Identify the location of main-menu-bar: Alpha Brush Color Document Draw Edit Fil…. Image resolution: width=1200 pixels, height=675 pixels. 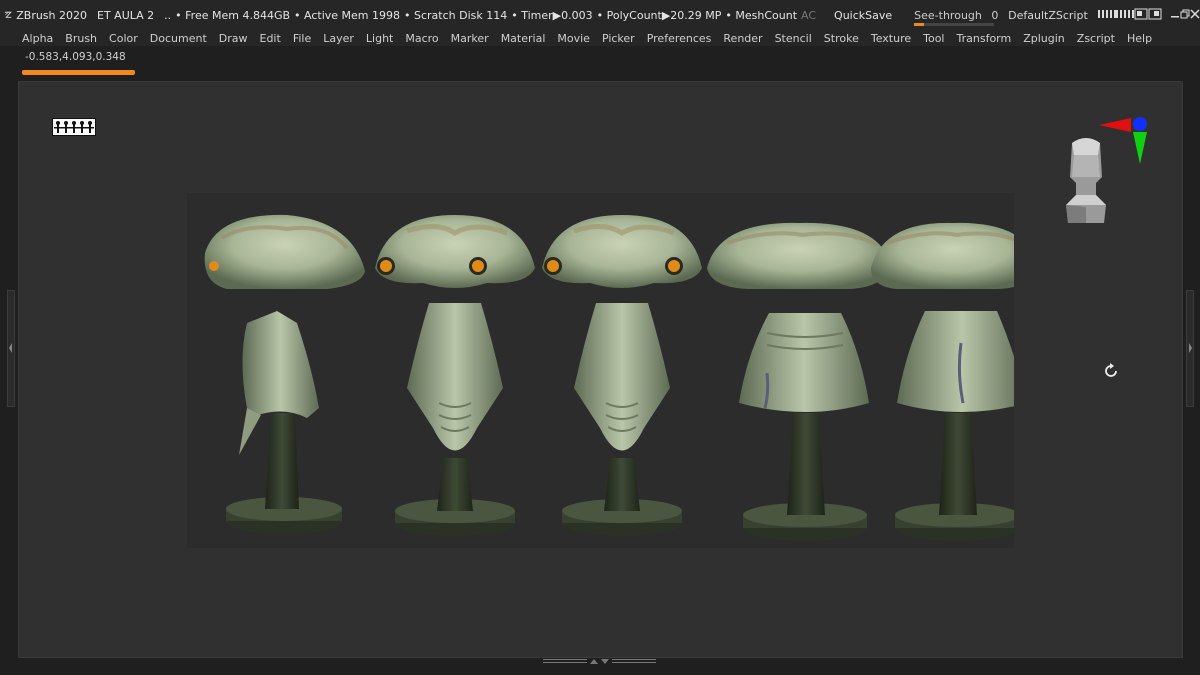
(600, 38).